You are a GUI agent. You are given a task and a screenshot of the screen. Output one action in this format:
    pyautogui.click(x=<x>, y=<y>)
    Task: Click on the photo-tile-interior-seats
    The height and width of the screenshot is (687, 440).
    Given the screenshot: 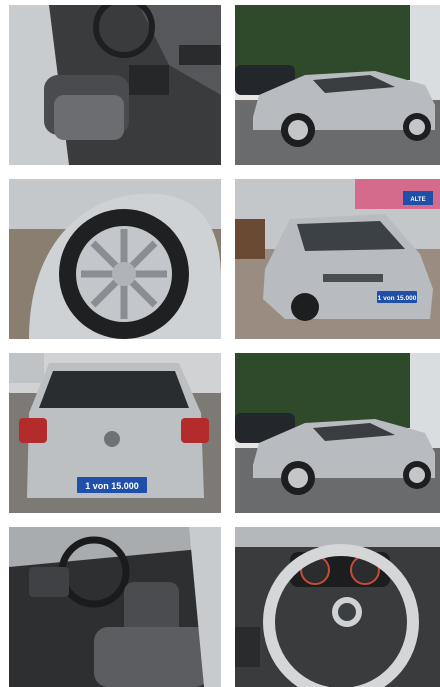 What is the action you would take?
    pyautogui.click(x=115, y=607)
    